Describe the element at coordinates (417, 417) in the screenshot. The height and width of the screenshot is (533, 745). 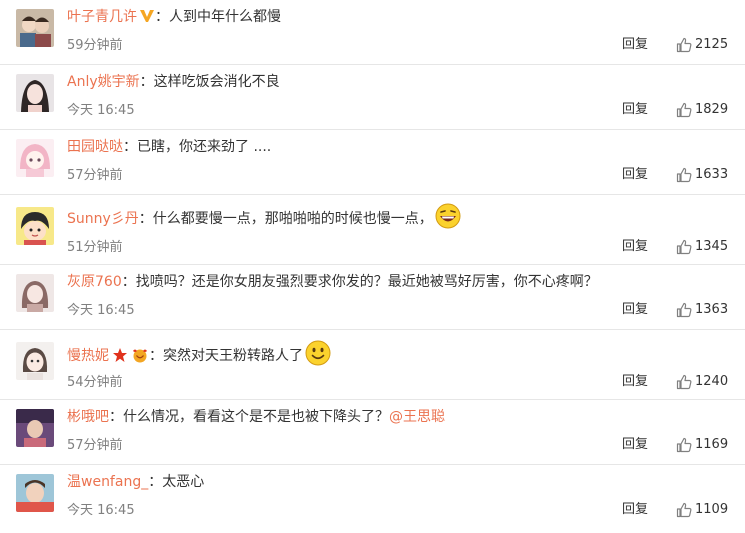
I see `mention-link: @王思聪` at that location.